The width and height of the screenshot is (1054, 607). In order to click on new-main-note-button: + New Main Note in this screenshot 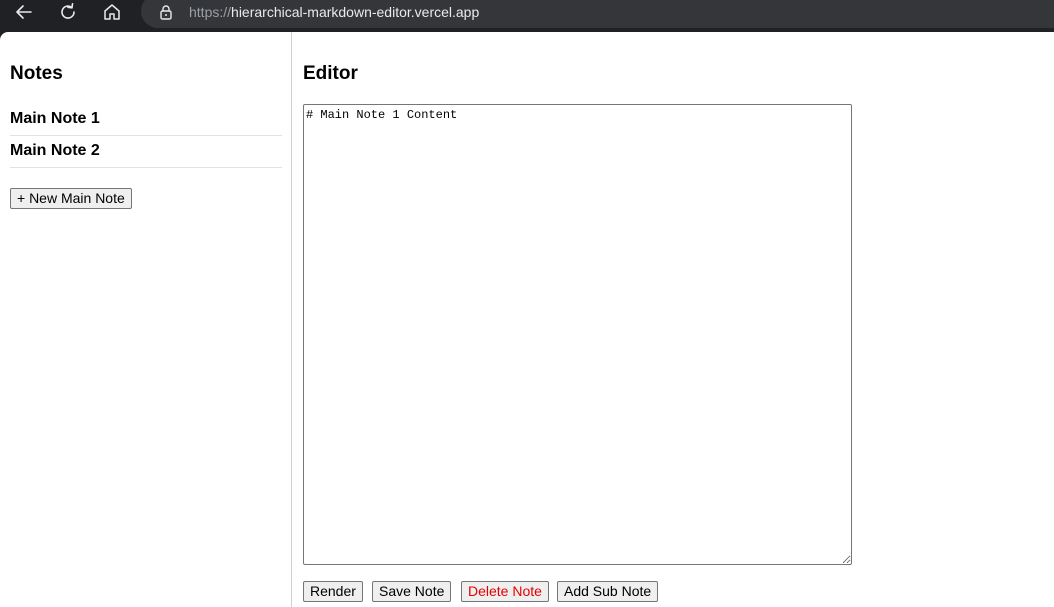, I will do `click(71, 198)`.